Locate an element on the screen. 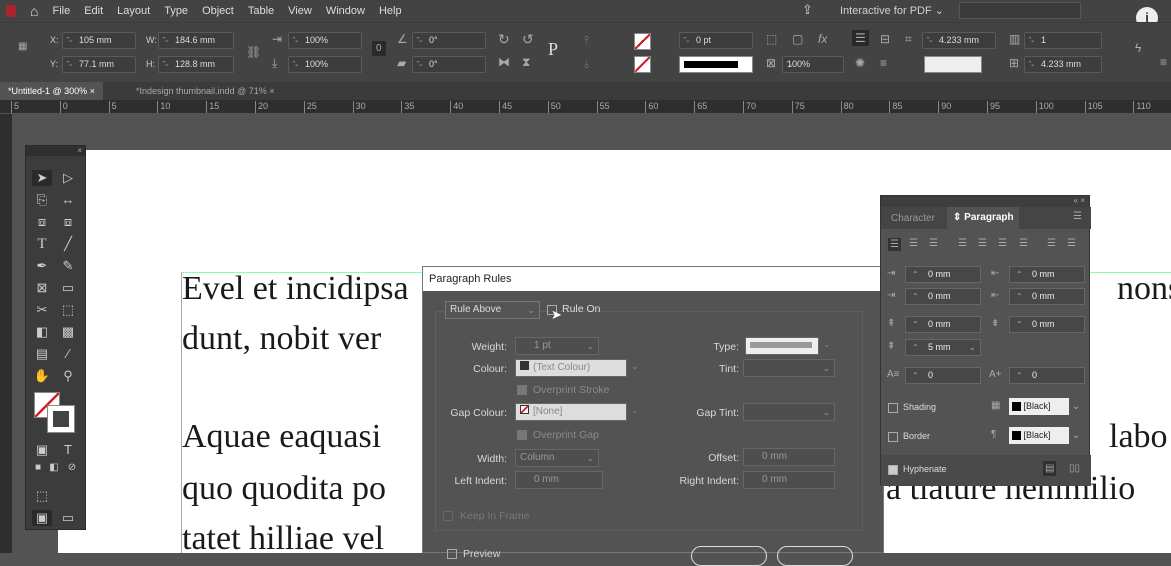 This screenshot has height=566, width=1171. menu-layout: Layout is located at coordinates (133, 11).